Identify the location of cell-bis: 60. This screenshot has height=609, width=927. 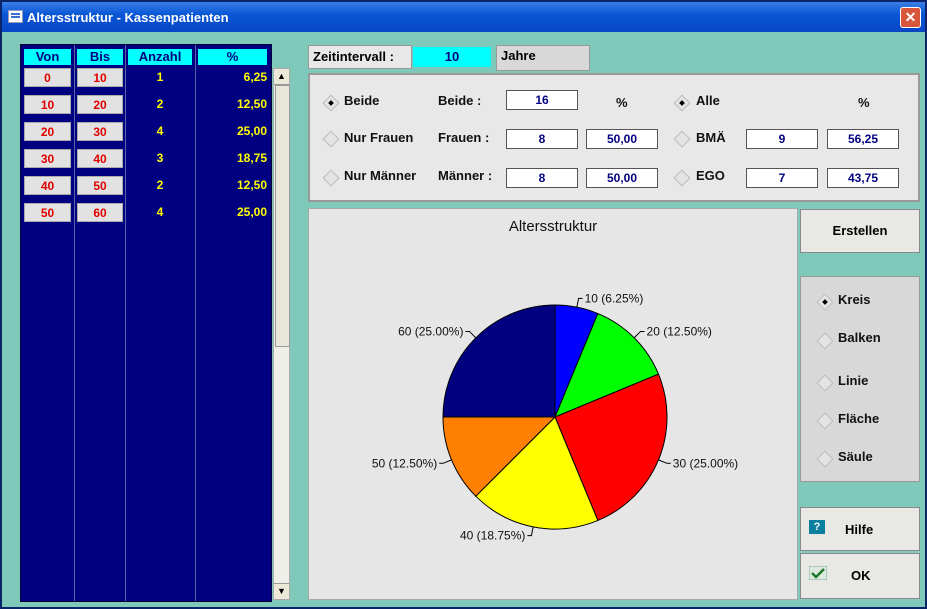
(100, 212).